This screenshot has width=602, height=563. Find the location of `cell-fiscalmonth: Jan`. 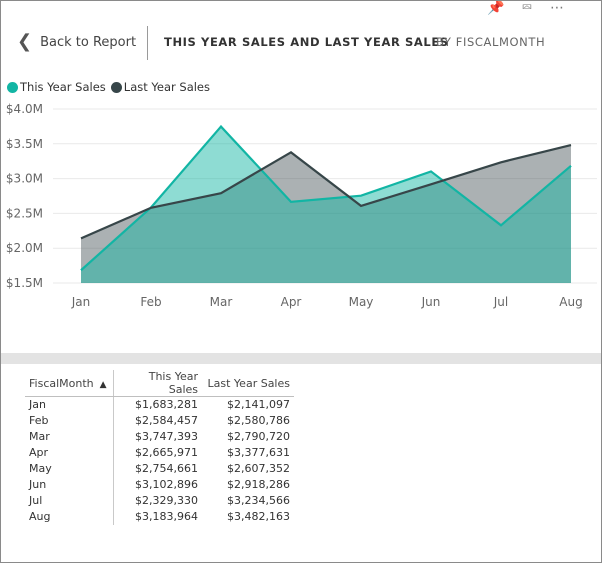

cell-fiscalmonth: Jan is located at coordinates (69, 404).